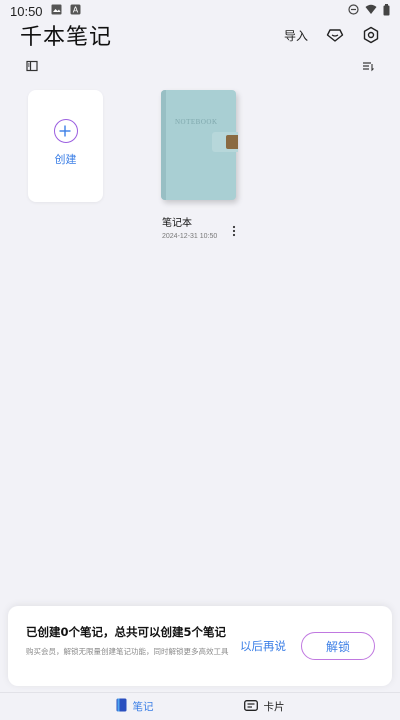  What do you see at coordinates (26, 11) in the screenshot?
I see `status-time: 10:50` at bounding box center [26, 11].